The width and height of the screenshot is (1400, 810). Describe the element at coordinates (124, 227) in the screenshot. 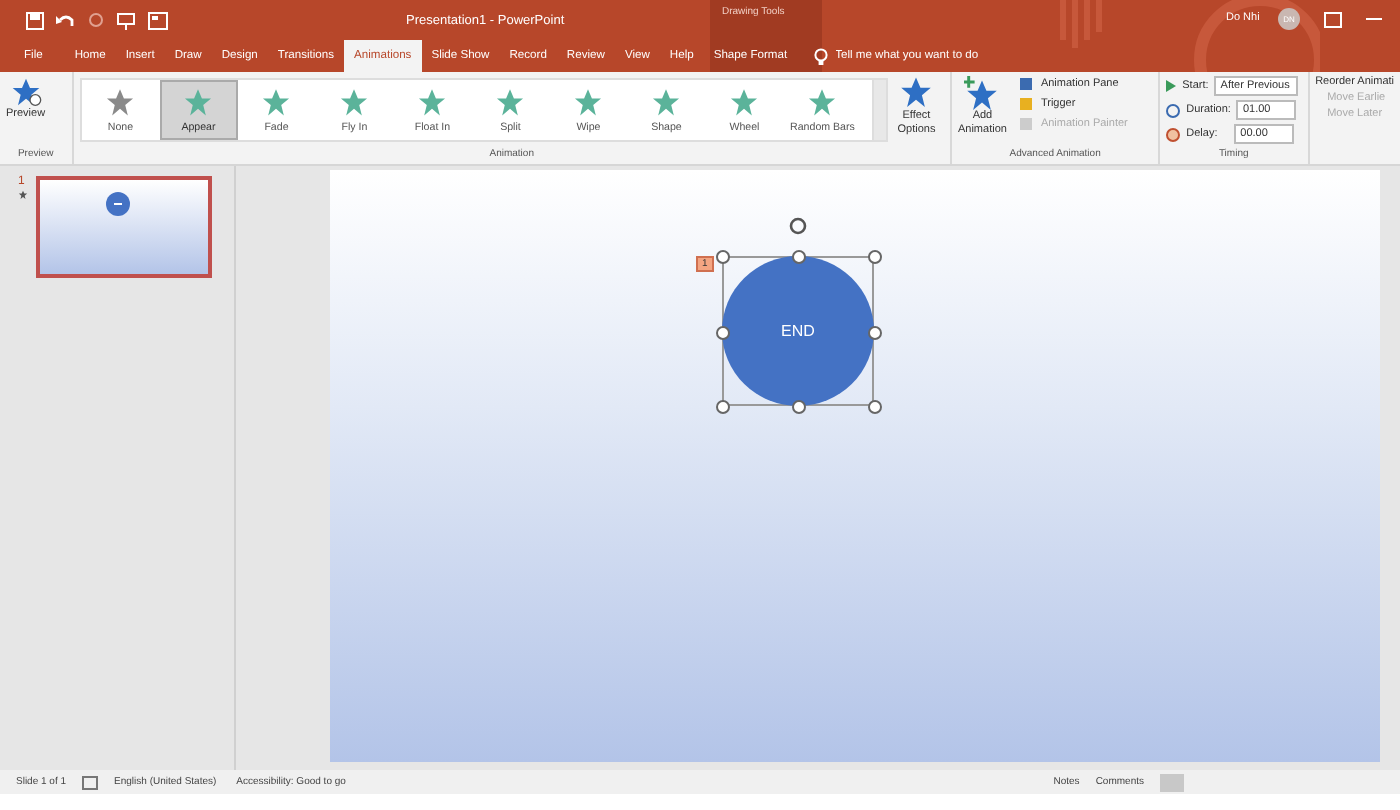

I see `slide-thumbnail` at that location.